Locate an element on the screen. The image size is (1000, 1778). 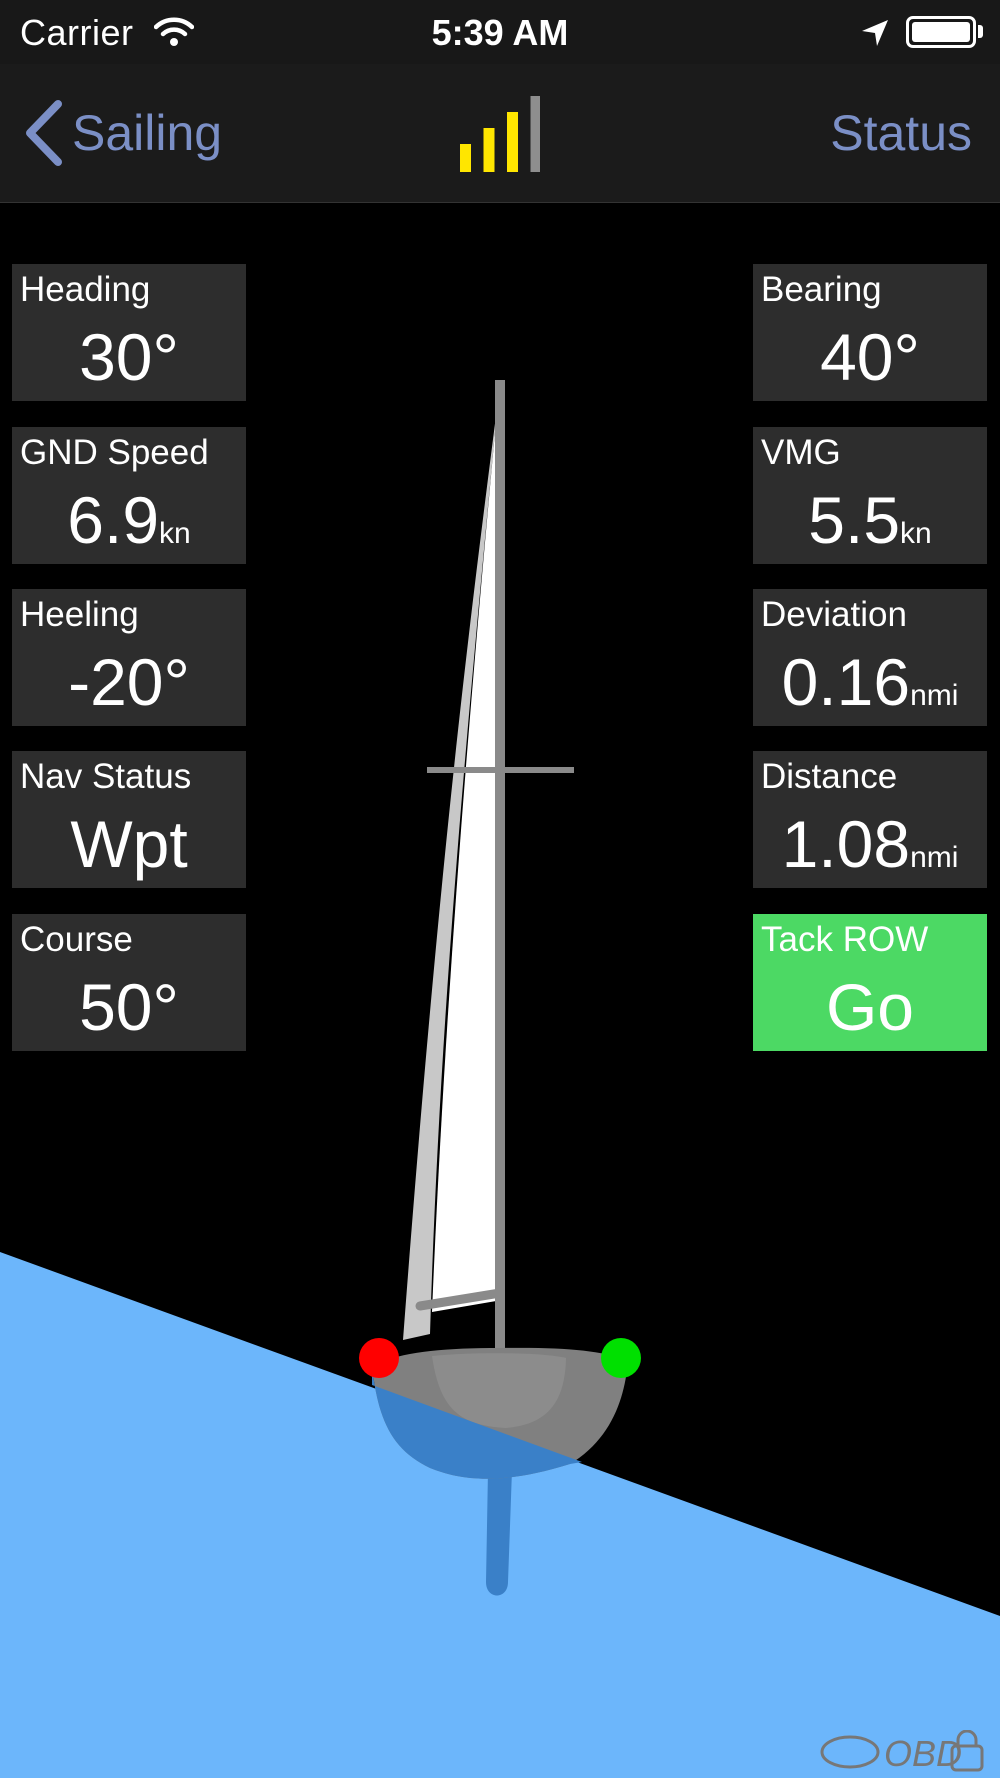
boom is located at coordinates (460, 1299).